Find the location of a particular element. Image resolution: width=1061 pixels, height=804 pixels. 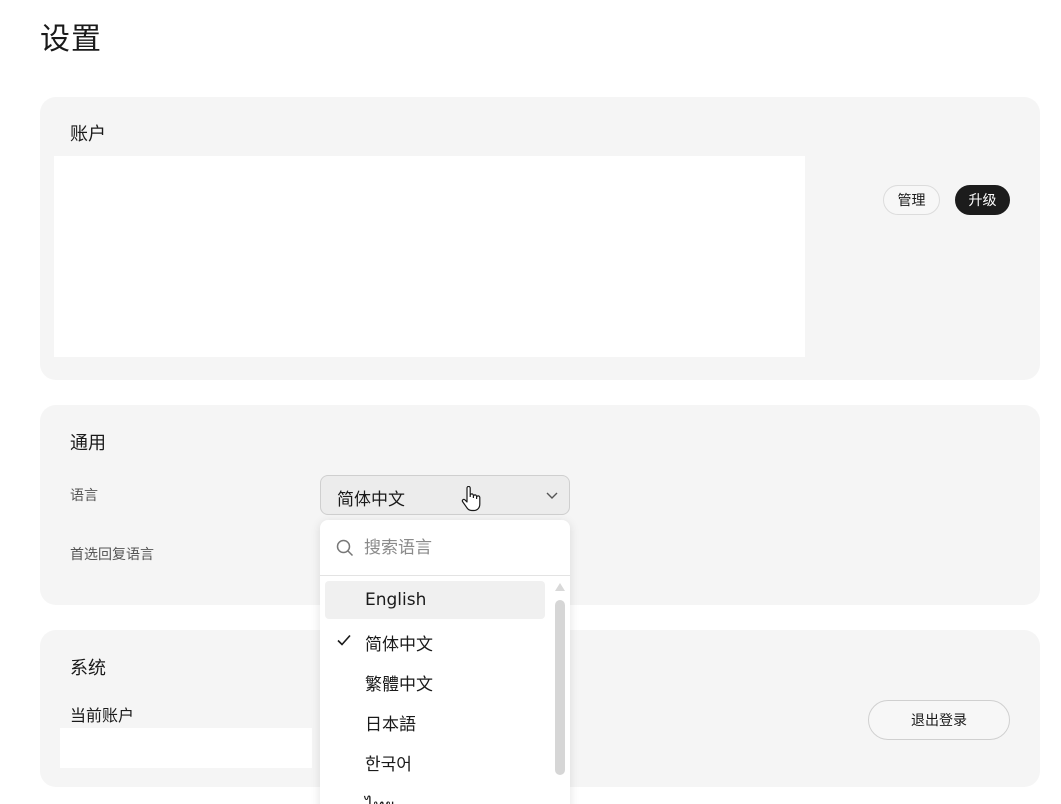

language-option-traditional-chinese: 繁體中文 is located at coordinates (435, 680).